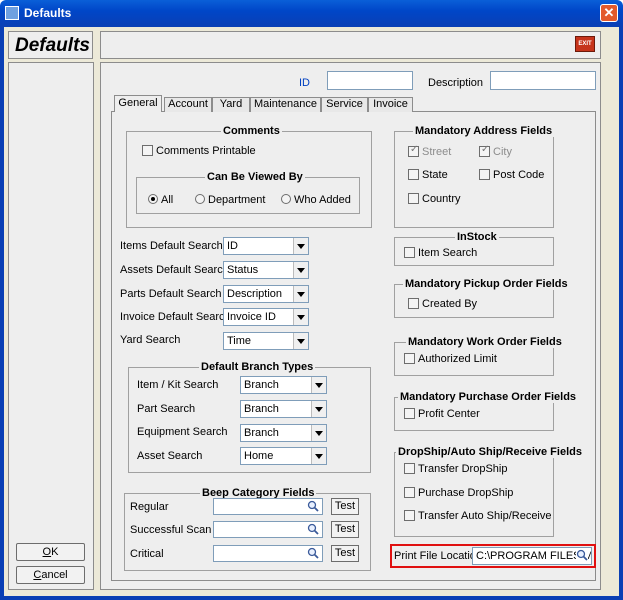 The height and width of the screenshot is (600, 623). What do you see at coordinates (170, 456) in the screenshot?
I see `asset-search-label: Asset Search` at bounding box center [170, 456].